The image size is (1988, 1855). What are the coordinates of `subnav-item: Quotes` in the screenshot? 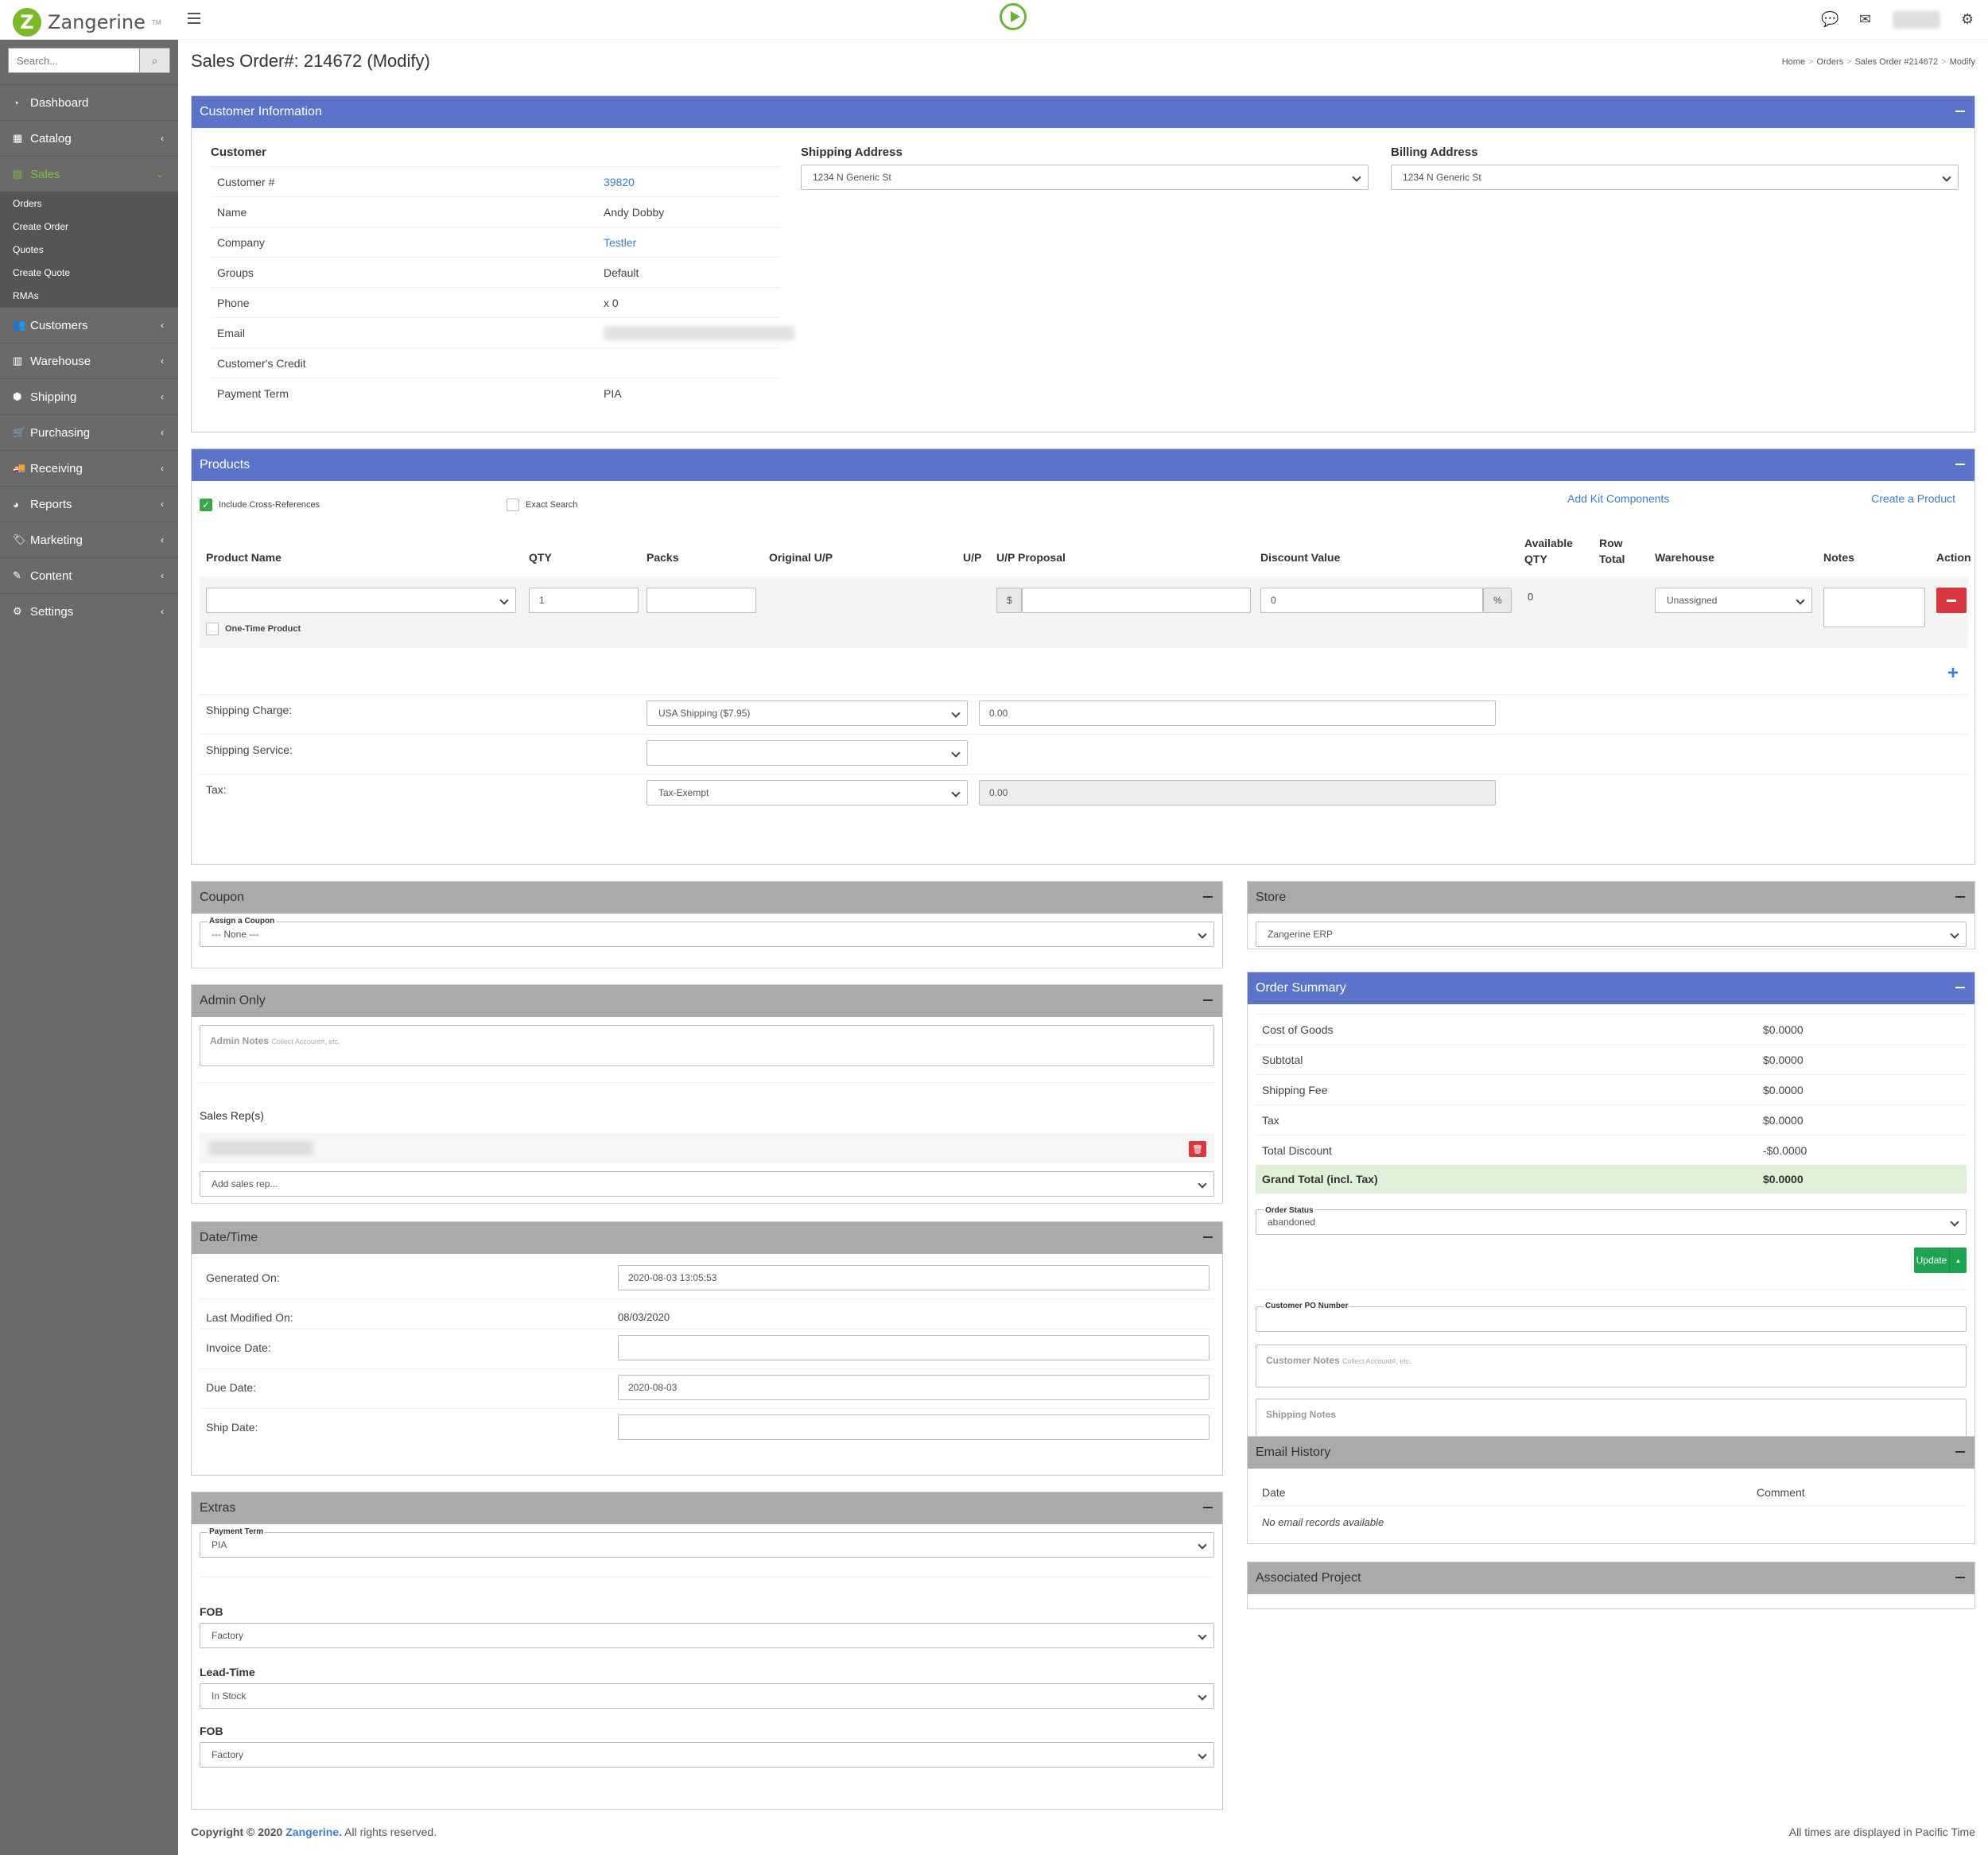 It's located at (89, 249).